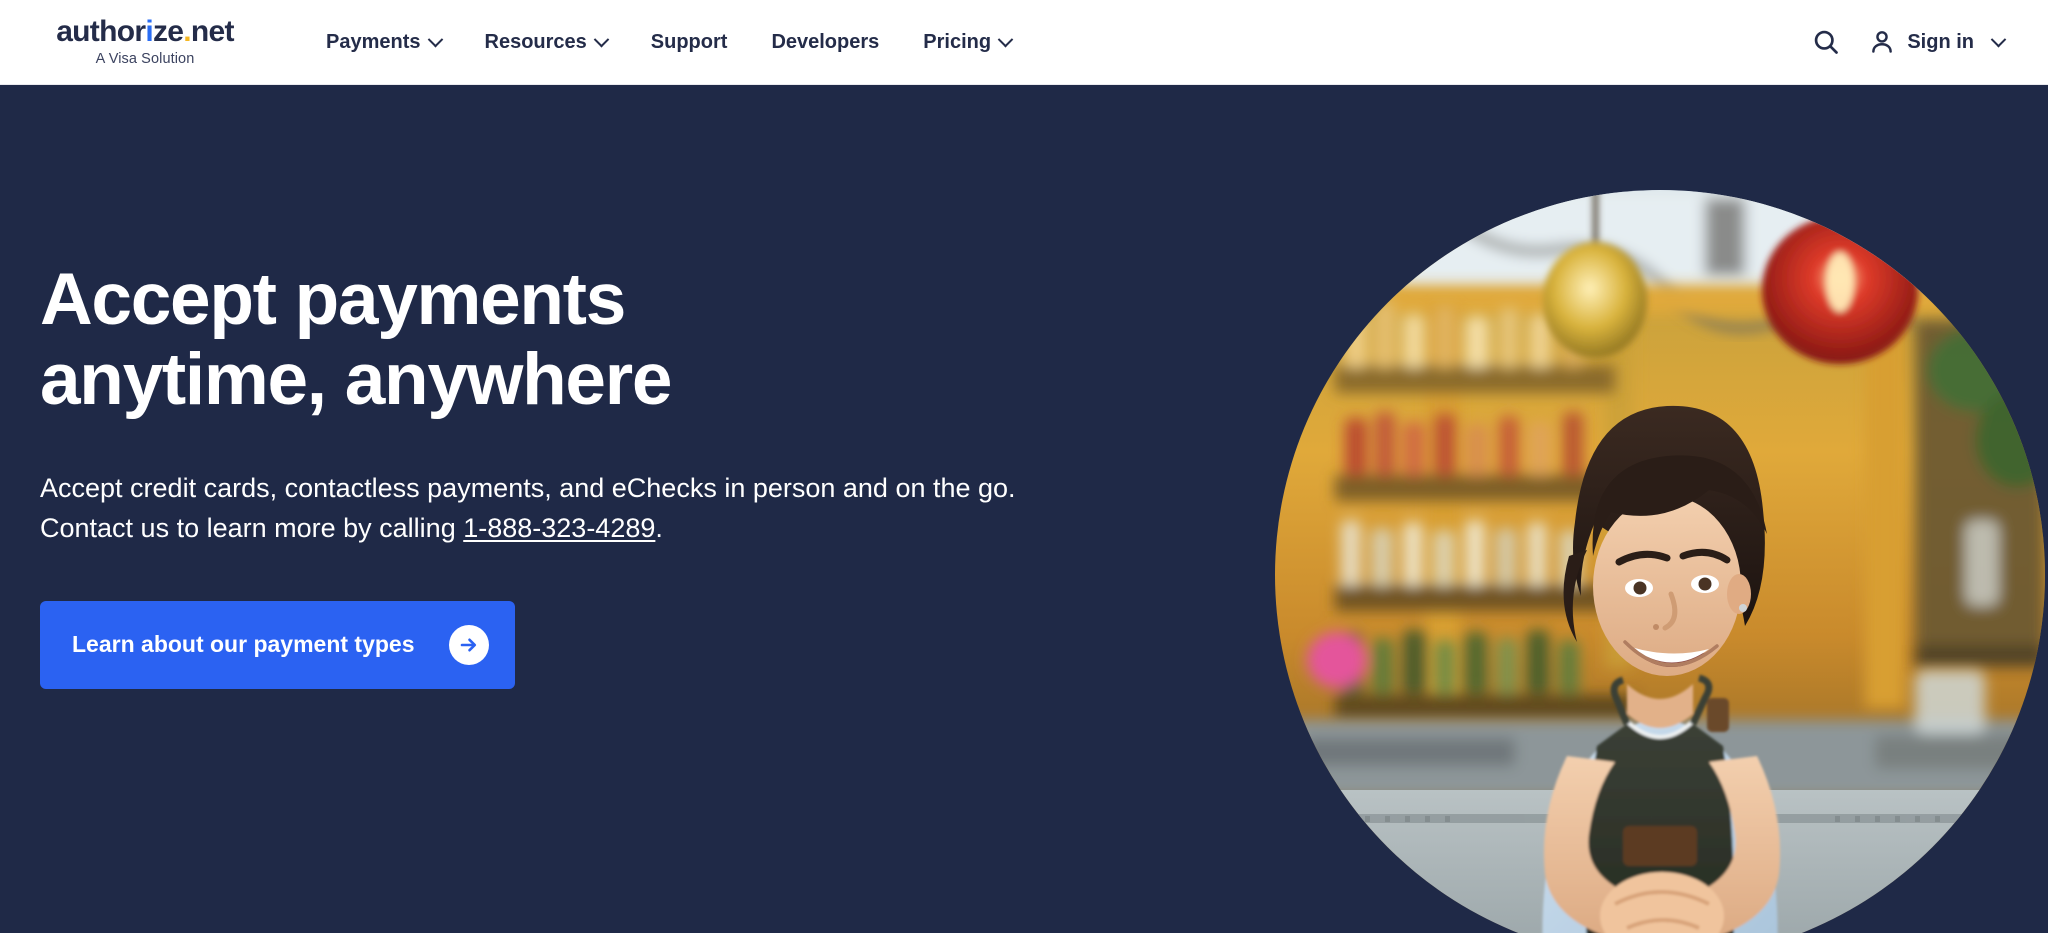 Image resolution: width=2048 pixels, height=933 pixels. Describe the element at coordinates (468, 644) in the screenshot. I see `arrow-right-circle-icon` at that location.